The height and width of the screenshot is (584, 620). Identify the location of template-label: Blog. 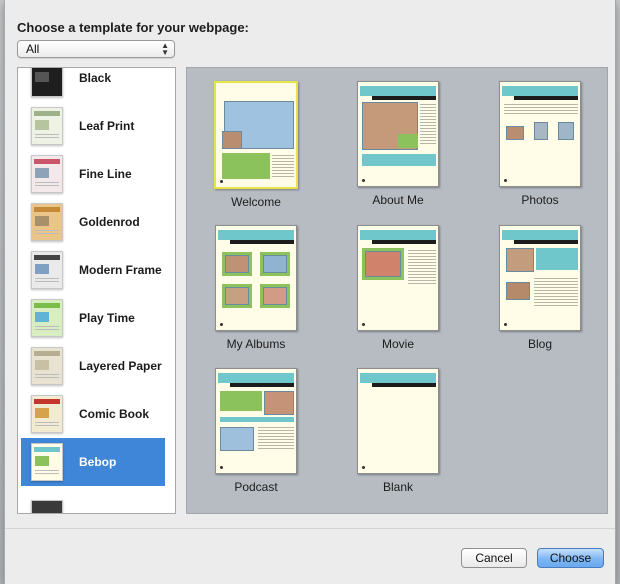
(540, 344).